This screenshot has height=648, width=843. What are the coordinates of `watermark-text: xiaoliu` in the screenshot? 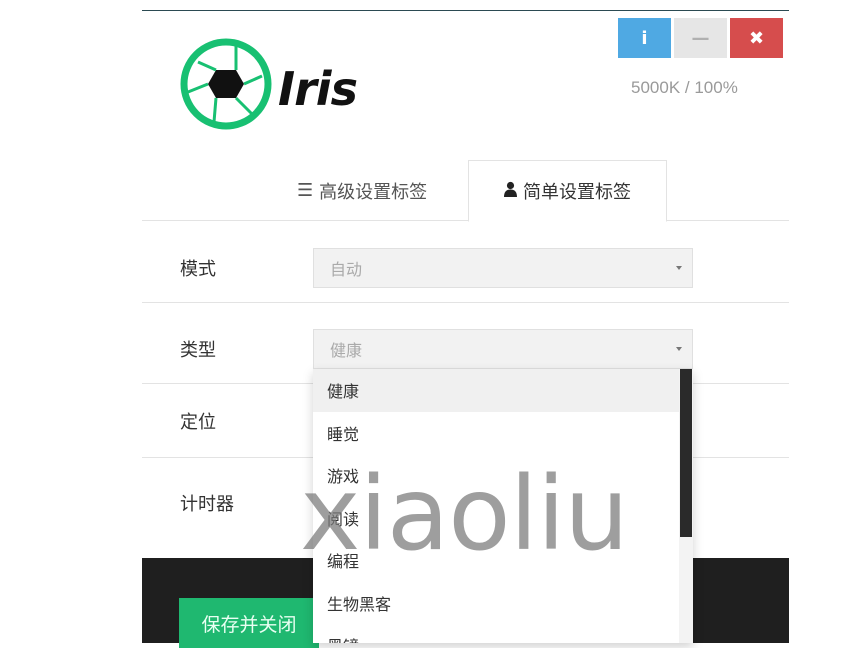 It's located at (464, 514).